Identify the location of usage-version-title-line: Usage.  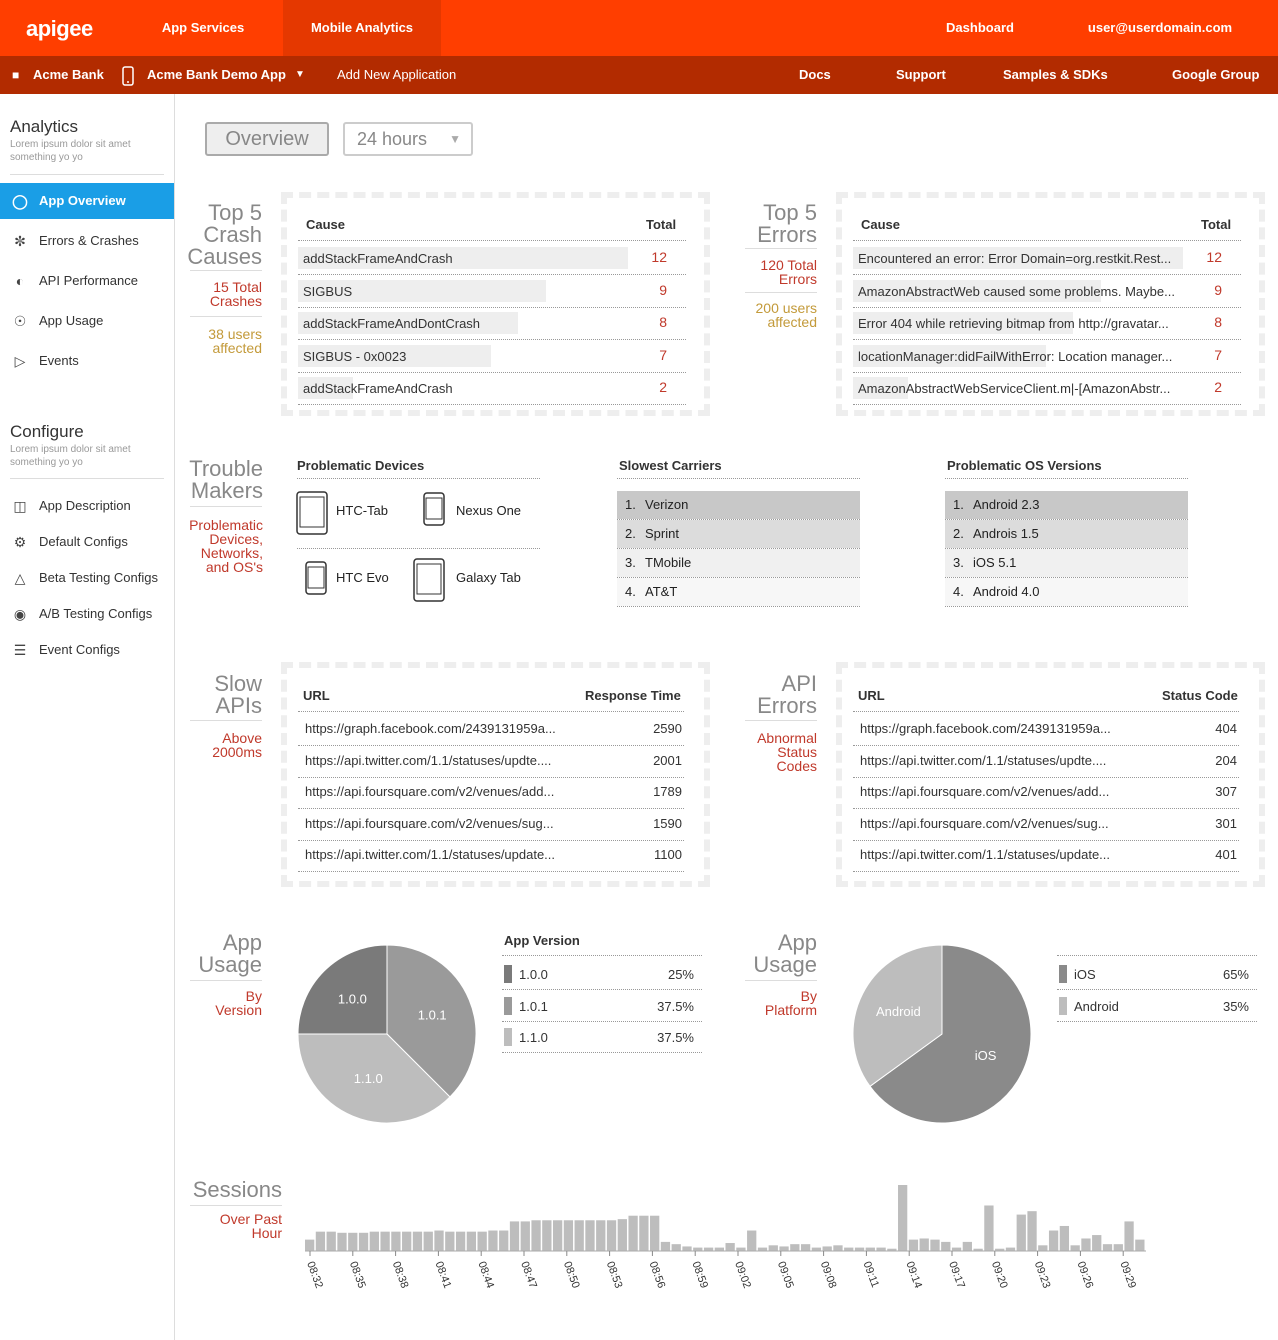
(230, 964).